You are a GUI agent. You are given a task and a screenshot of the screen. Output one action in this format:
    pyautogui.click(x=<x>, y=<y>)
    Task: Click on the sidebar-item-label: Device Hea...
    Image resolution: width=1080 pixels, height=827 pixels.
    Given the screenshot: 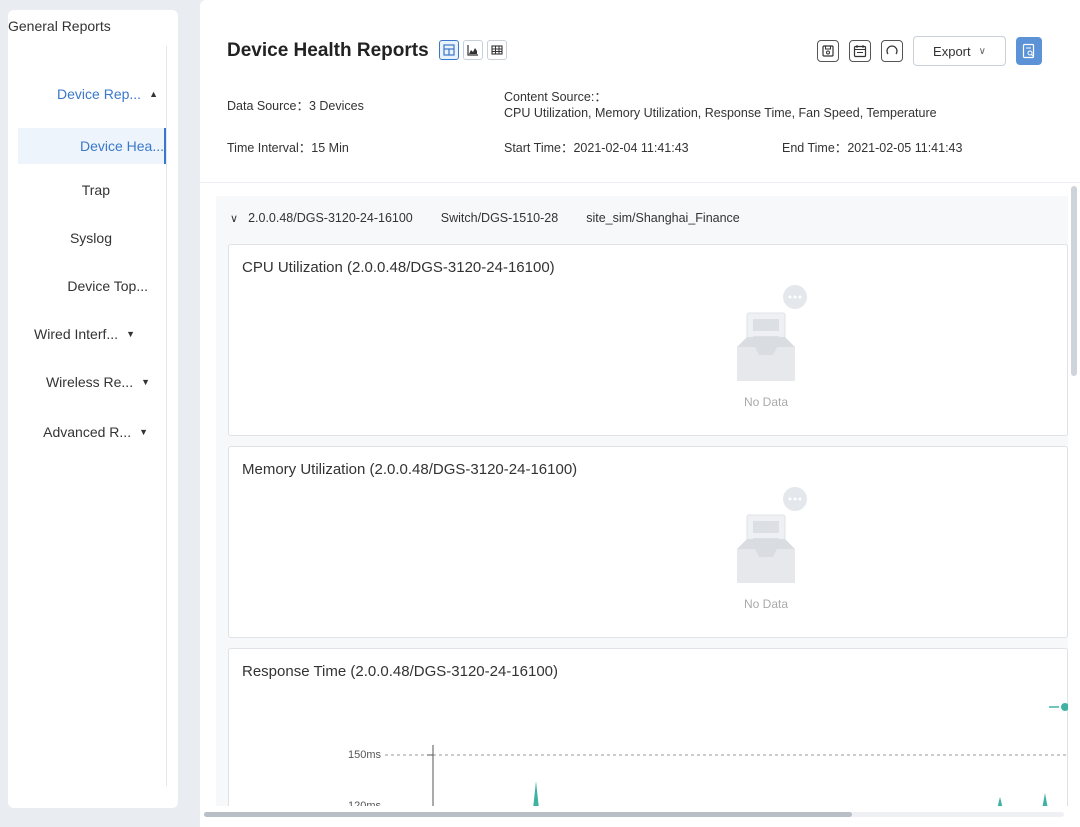 What is the action you would take?
    pyautogui.click(x=121, y=146)
    